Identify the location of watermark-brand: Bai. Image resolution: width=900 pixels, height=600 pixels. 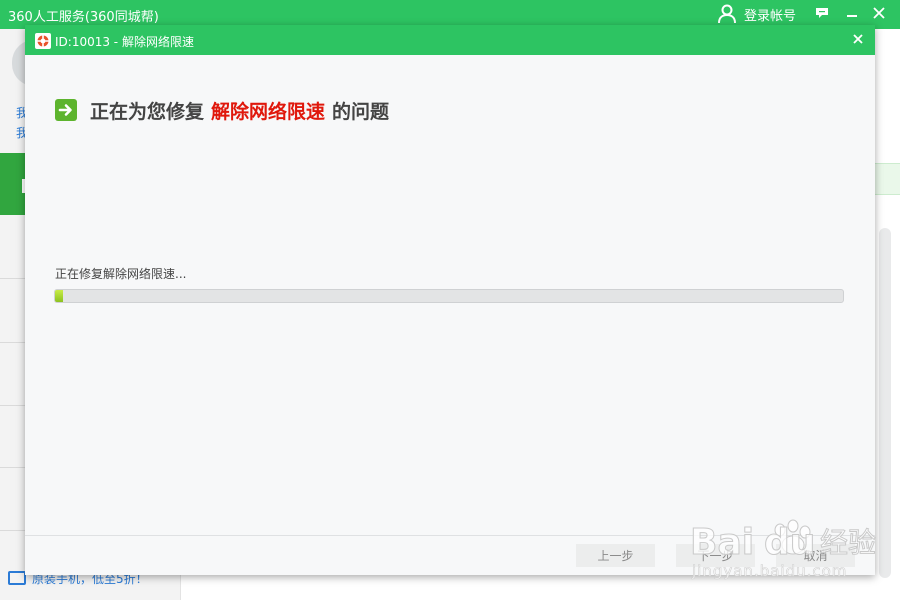
(722, 542).